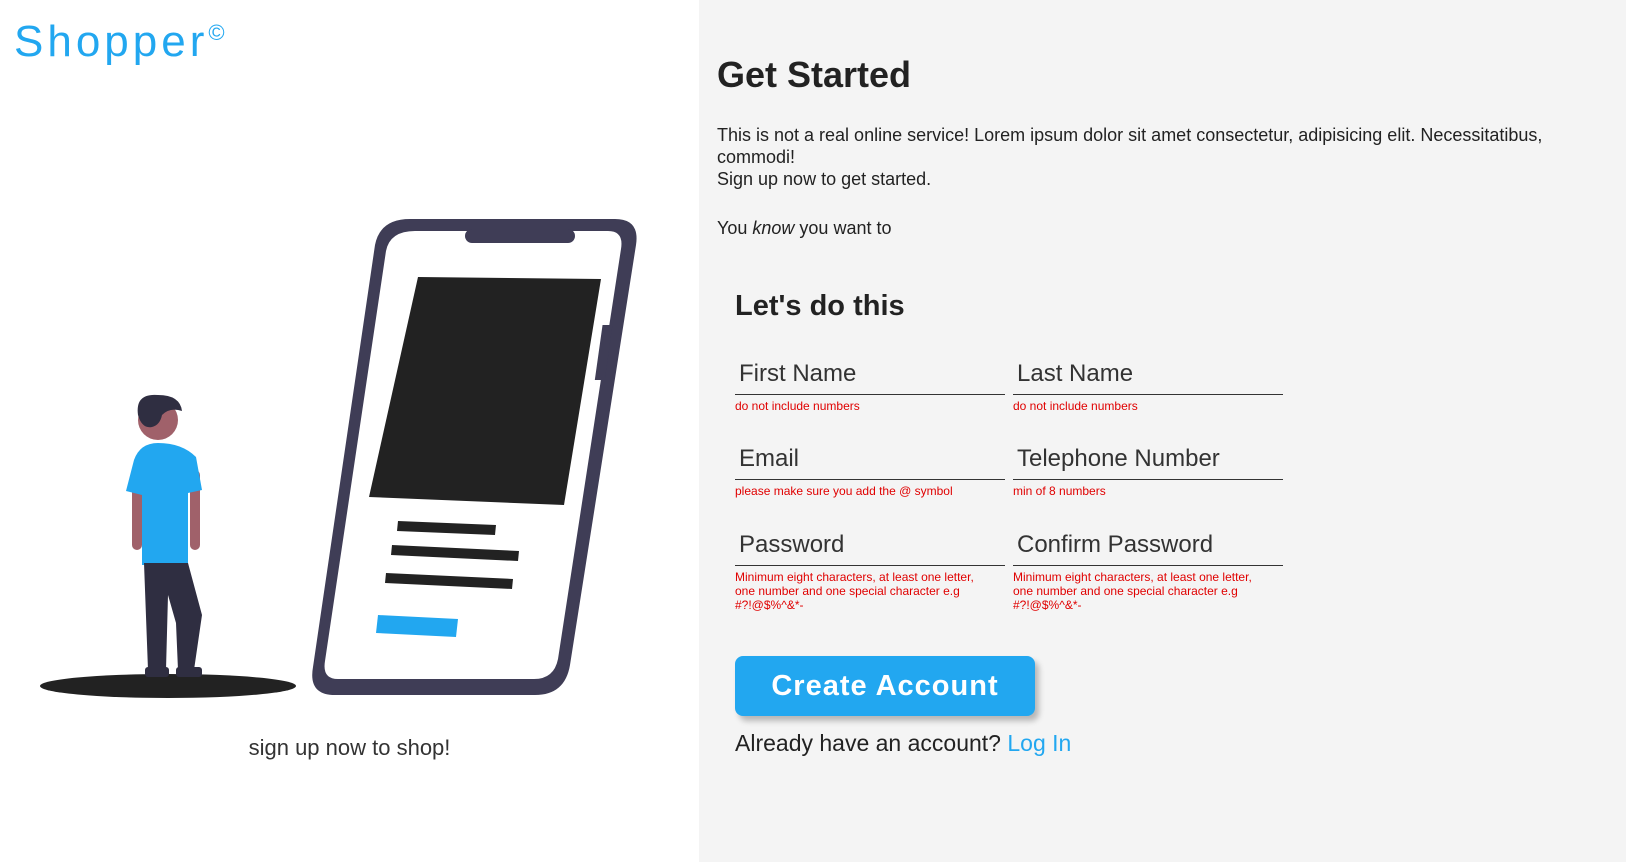 This screenshot has height=862, width=1626. What do you see at coordinates (1148, 374) in the screenshot?
I see `last-name-input` at bounding box center [1148, 374].